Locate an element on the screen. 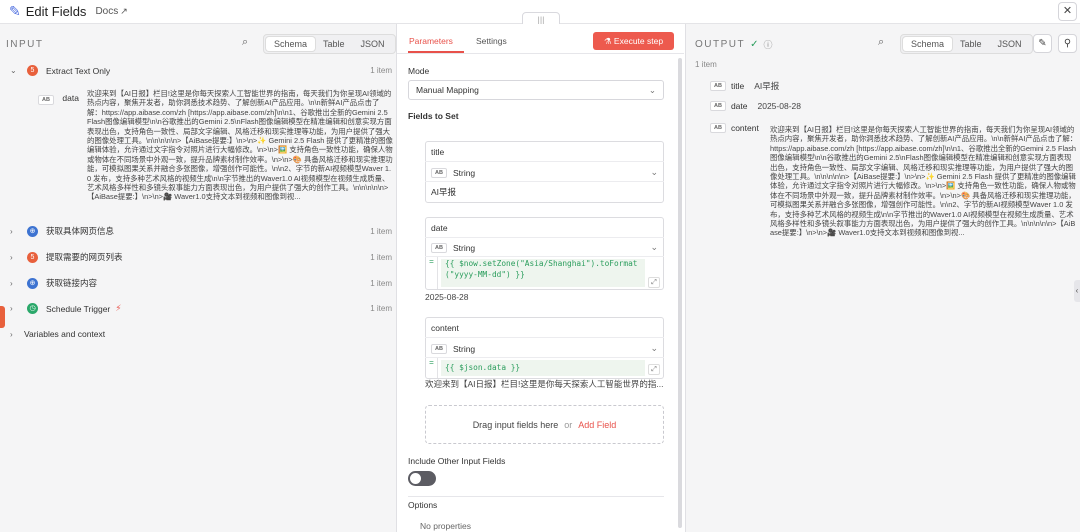 Image resolution: width=1080 pixels, height=532 pixels. field-name-input: content is located at coordinates (445, 328).